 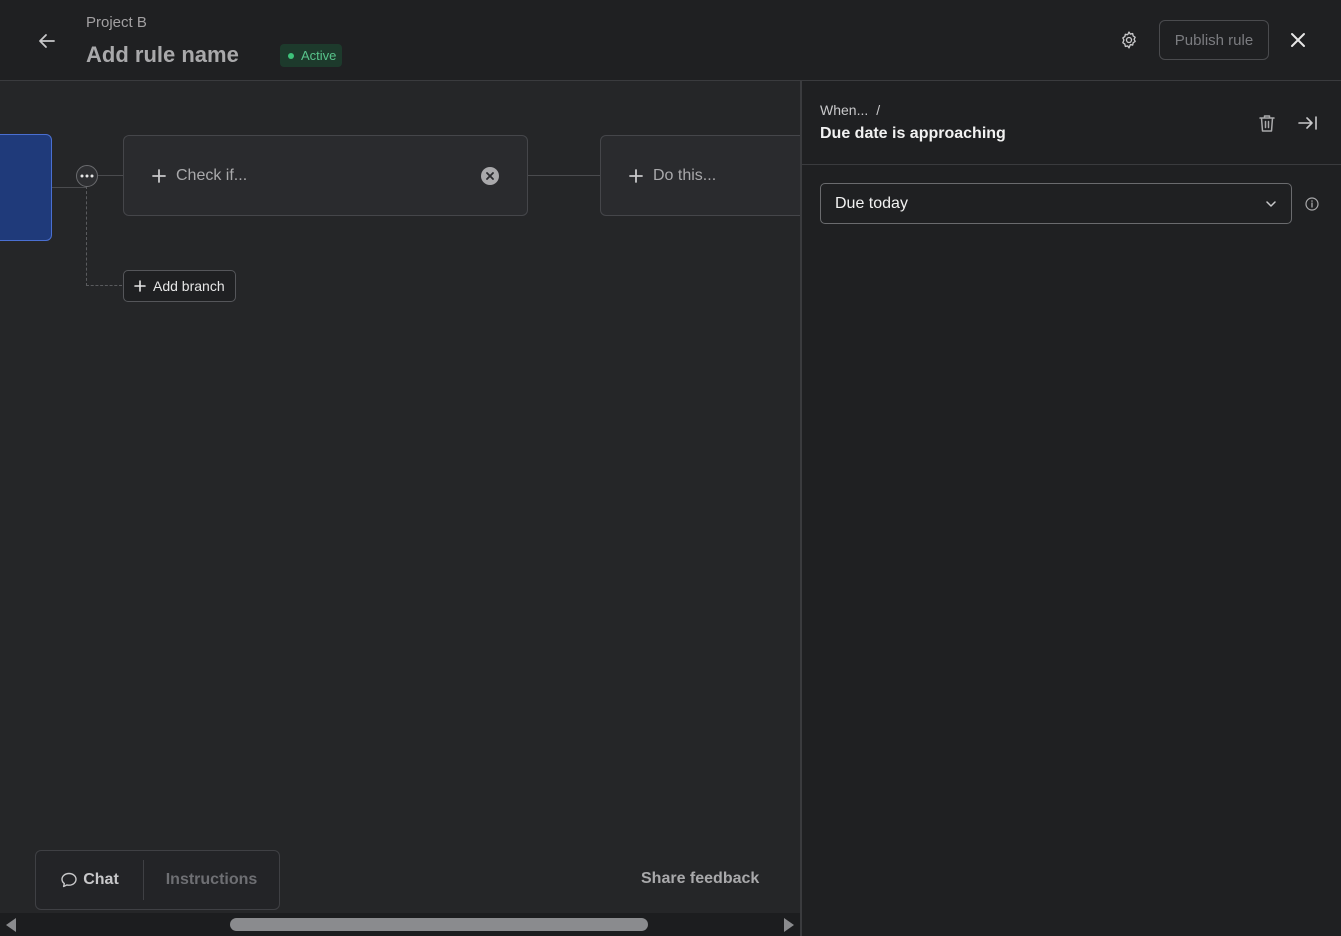 I want to click on panel-header: When... / Due date is approaching, so click(x=1071, y=123).